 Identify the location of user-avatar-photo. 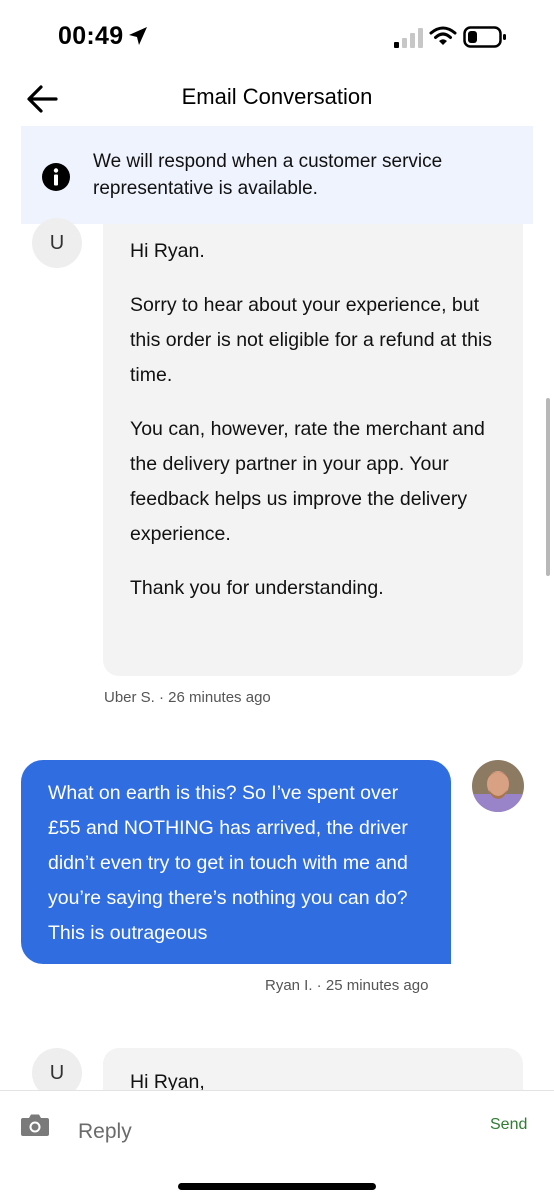
(498, 786).